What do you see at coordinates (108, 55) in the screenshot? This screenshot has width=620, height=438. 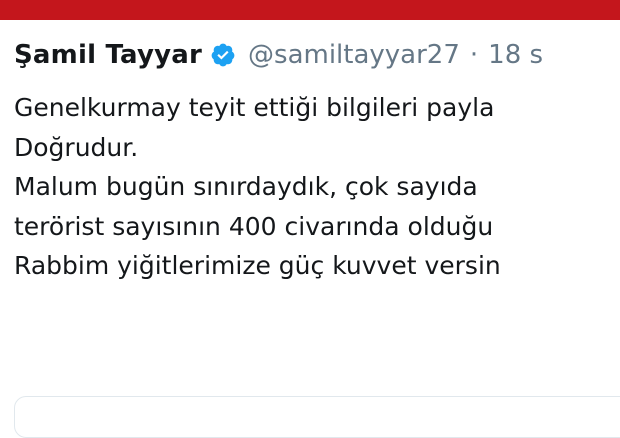 I see `author-display-name: Şamil Tayyar` at bounding box center [108, 55].